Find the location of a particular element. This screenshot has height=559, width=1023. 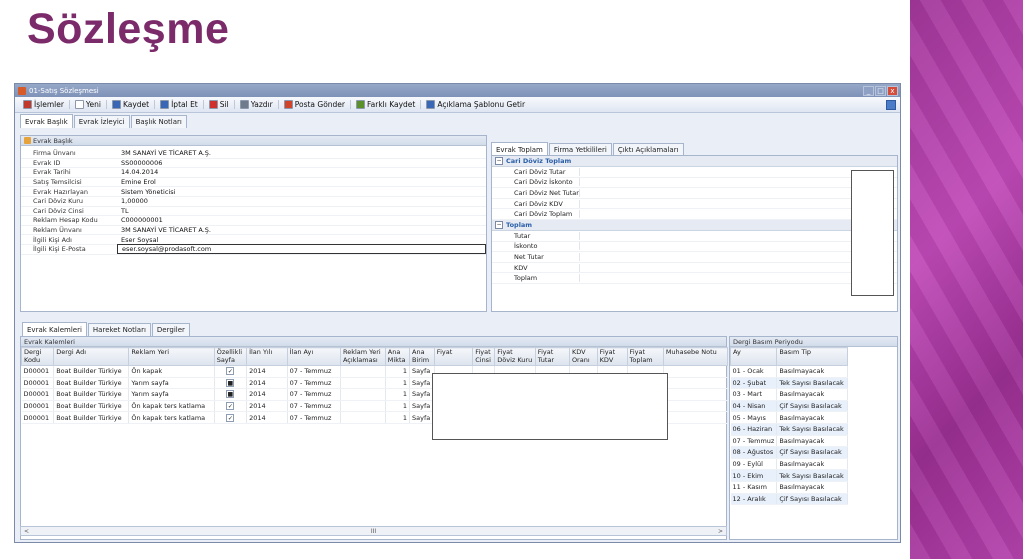

column-header: Fiyat KDV is located at coordinates (612, 356).